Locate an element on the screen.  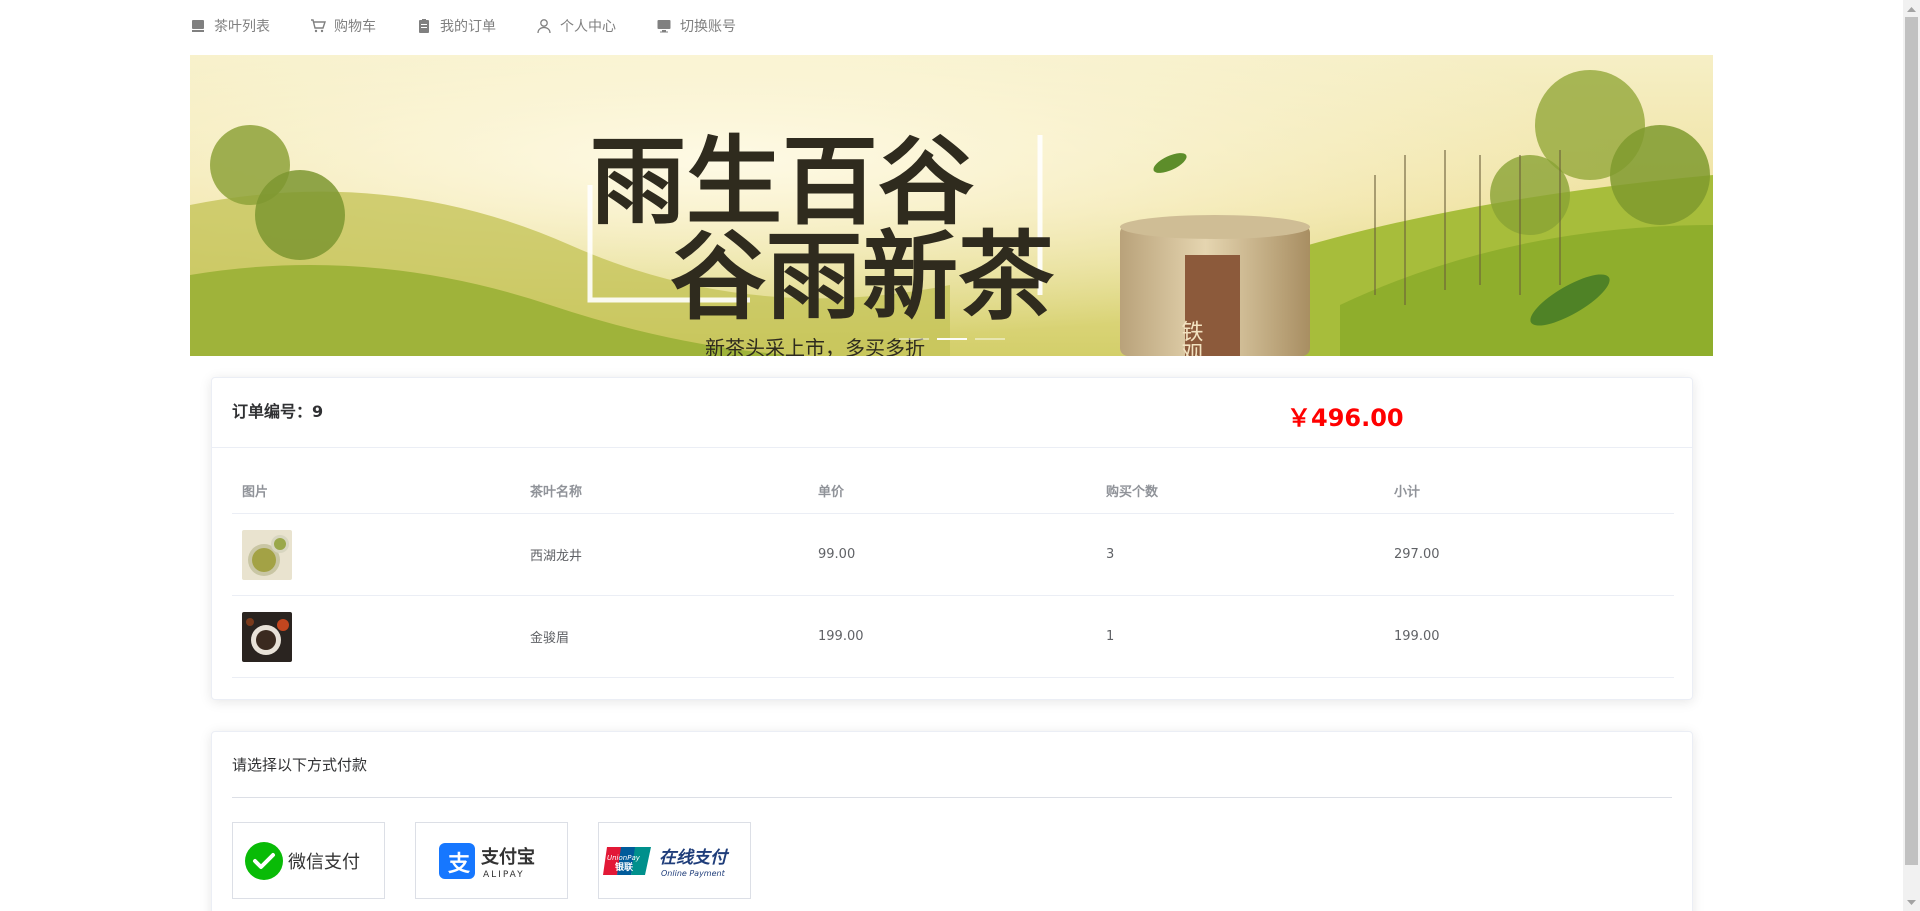
wechat-pay-logo: 微信支付 is located at coordinates (302, 860).